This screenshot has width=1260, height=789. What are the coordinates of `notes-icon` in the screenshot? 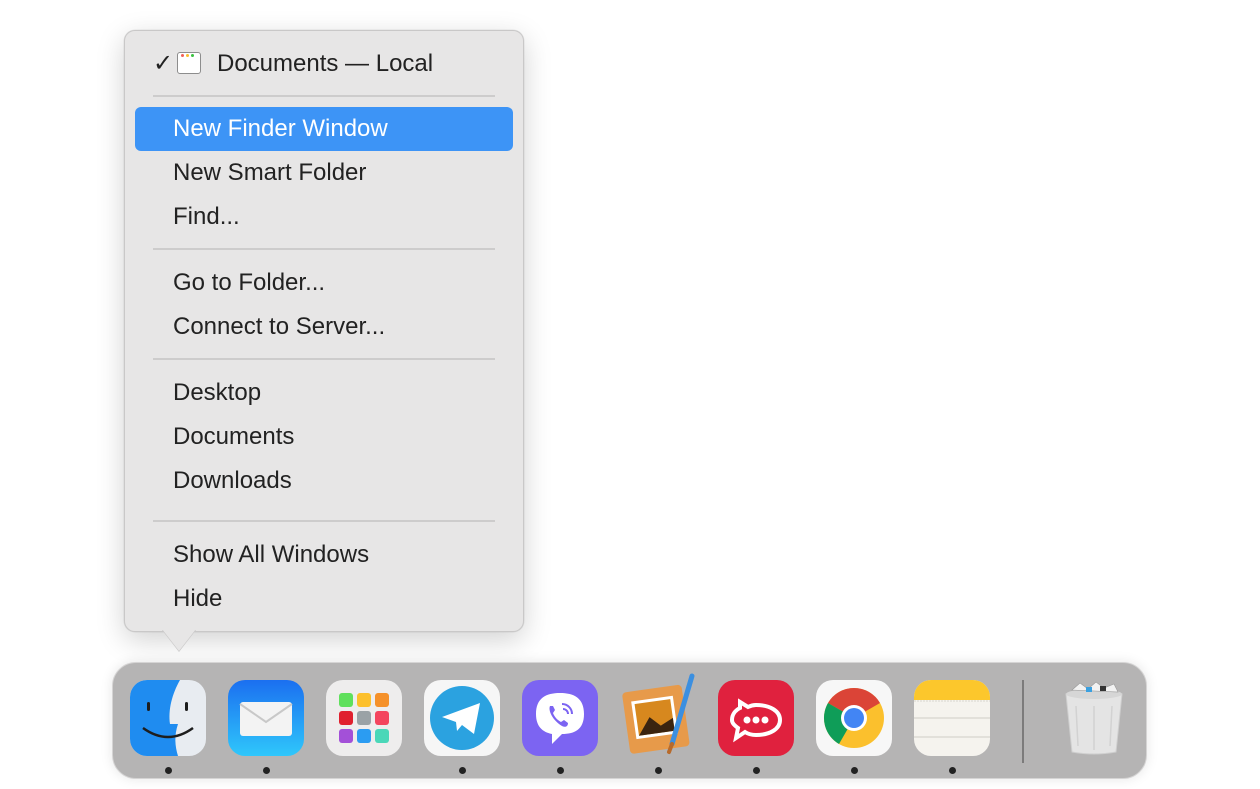 It's located at (952, 718).